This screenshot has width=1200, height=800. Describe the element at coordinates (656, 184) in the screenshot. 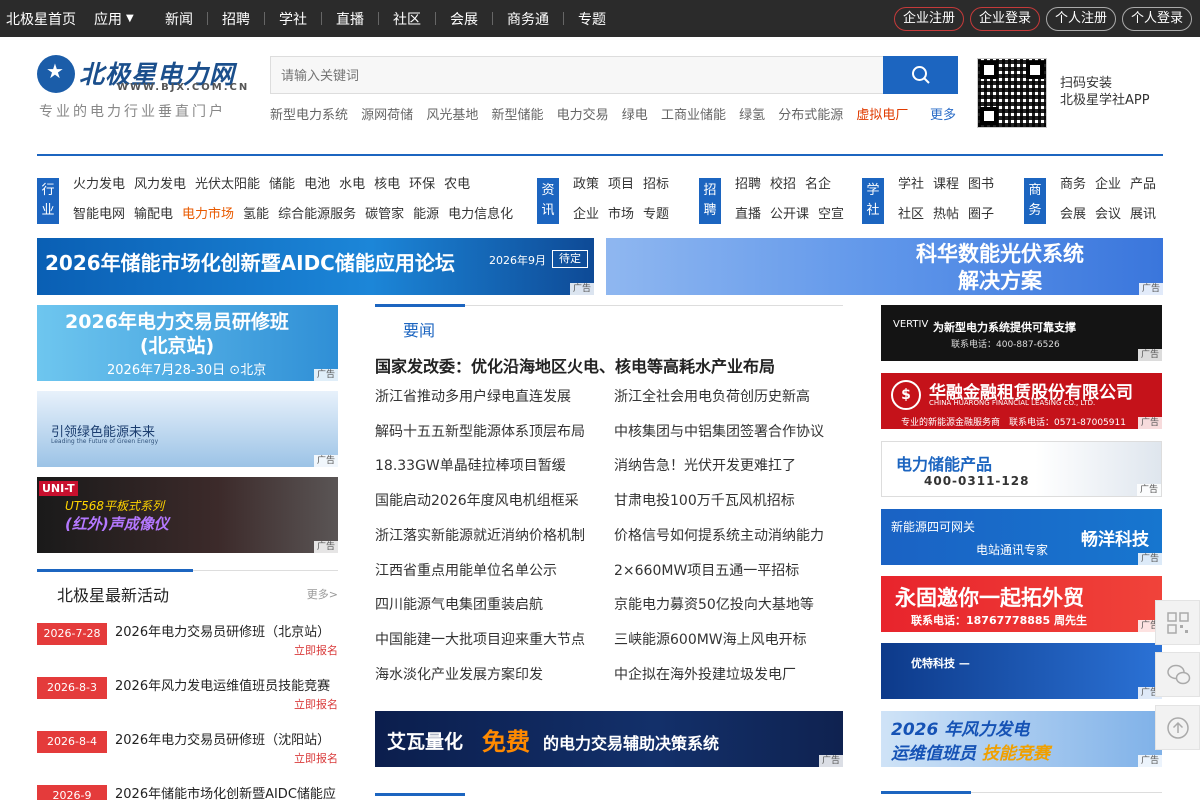

I see `category-link: 招标` at that location.